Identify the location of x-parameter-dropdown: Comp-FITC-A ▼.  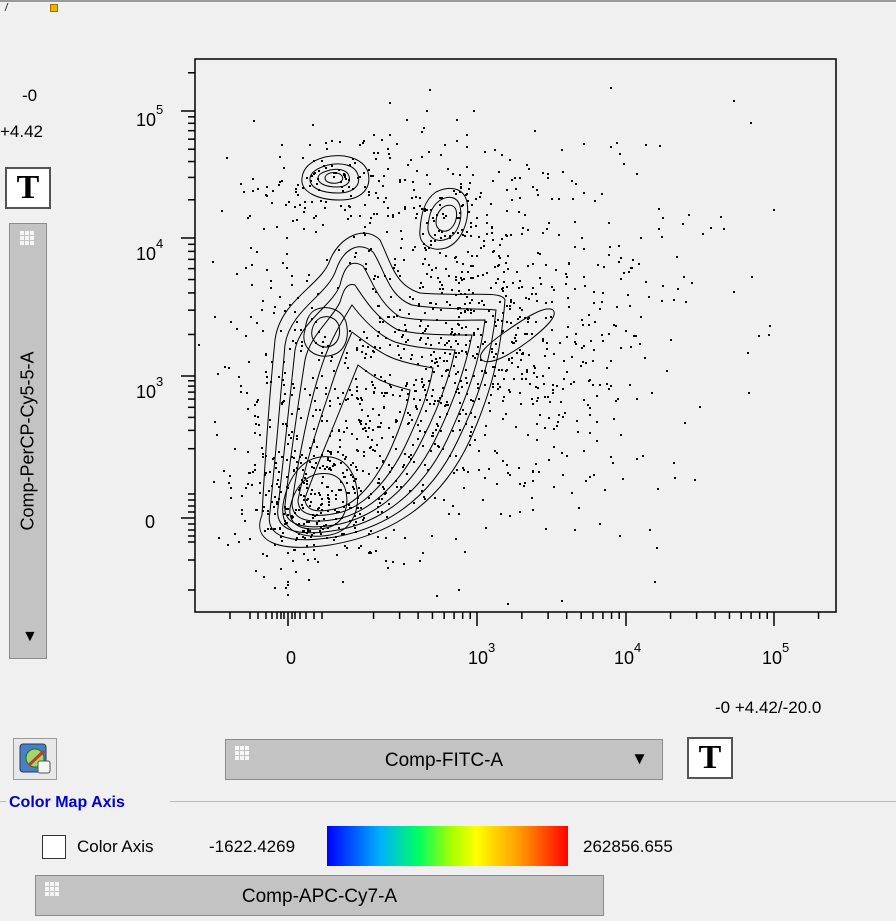
(444, 759).